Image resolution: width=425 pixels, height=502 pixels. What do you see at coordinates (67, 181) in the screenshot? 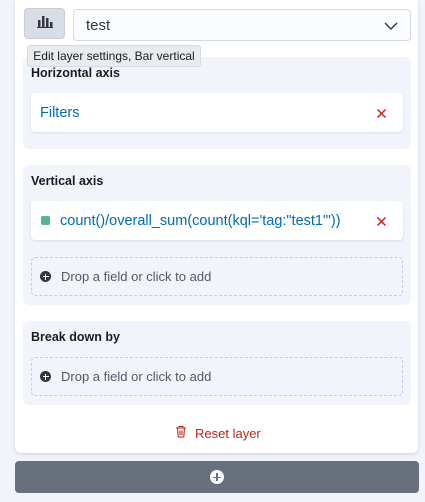
I see `vertical-axis-title: Vertical axis` at bounding box center [67, 181].